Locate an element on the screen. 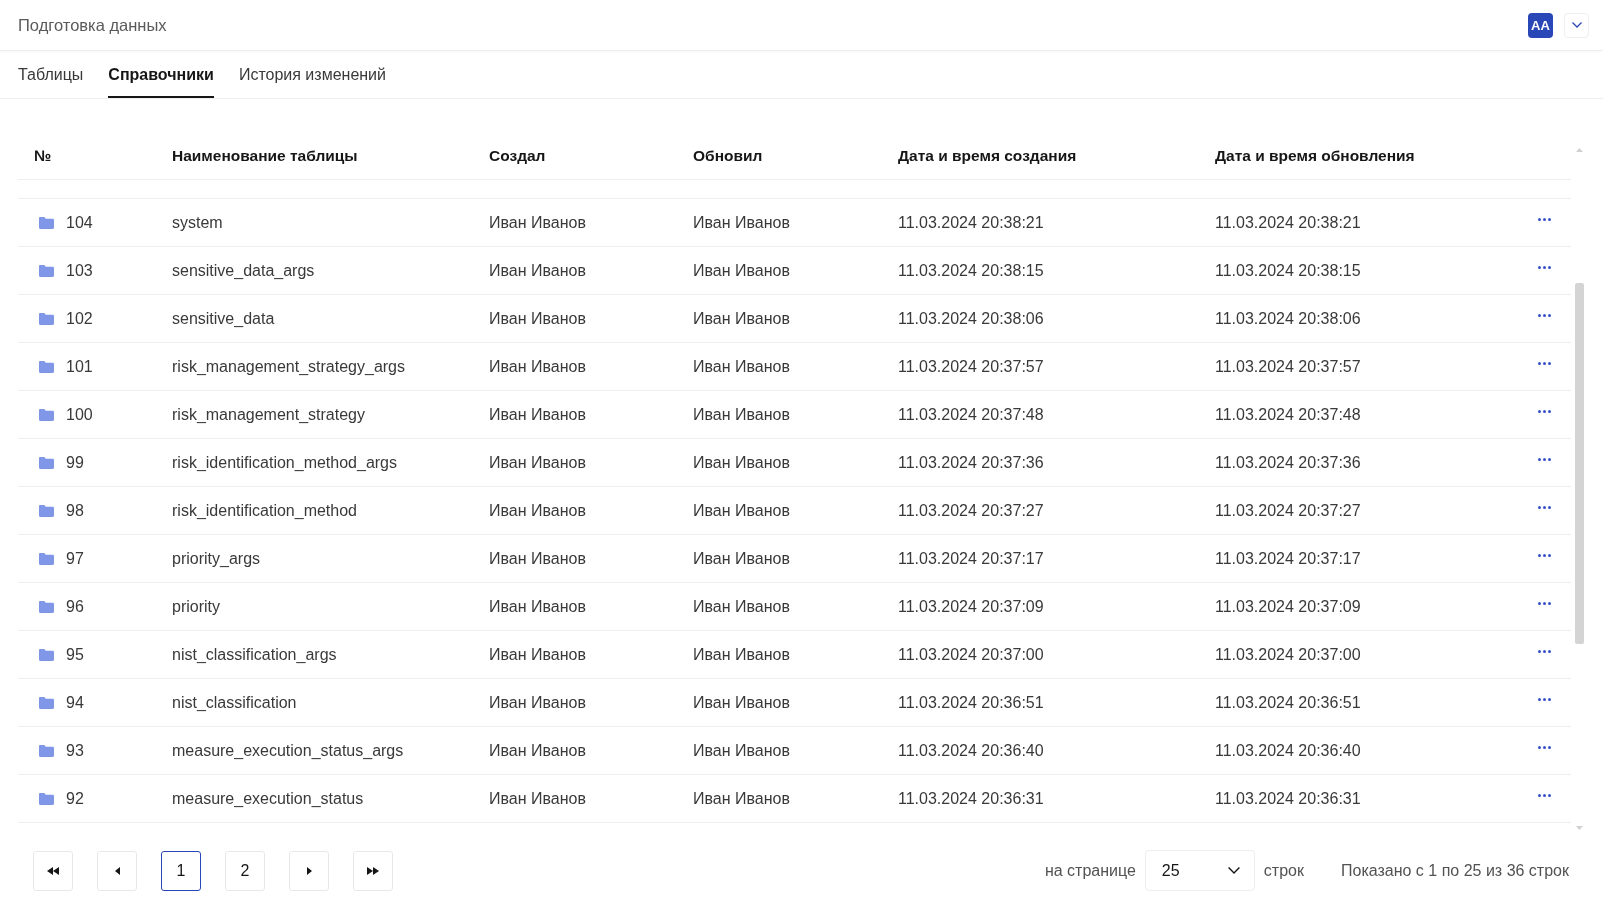 The height and width of the screenshot is (910, 1603). first-page-button is located at coordinates (53, 870).